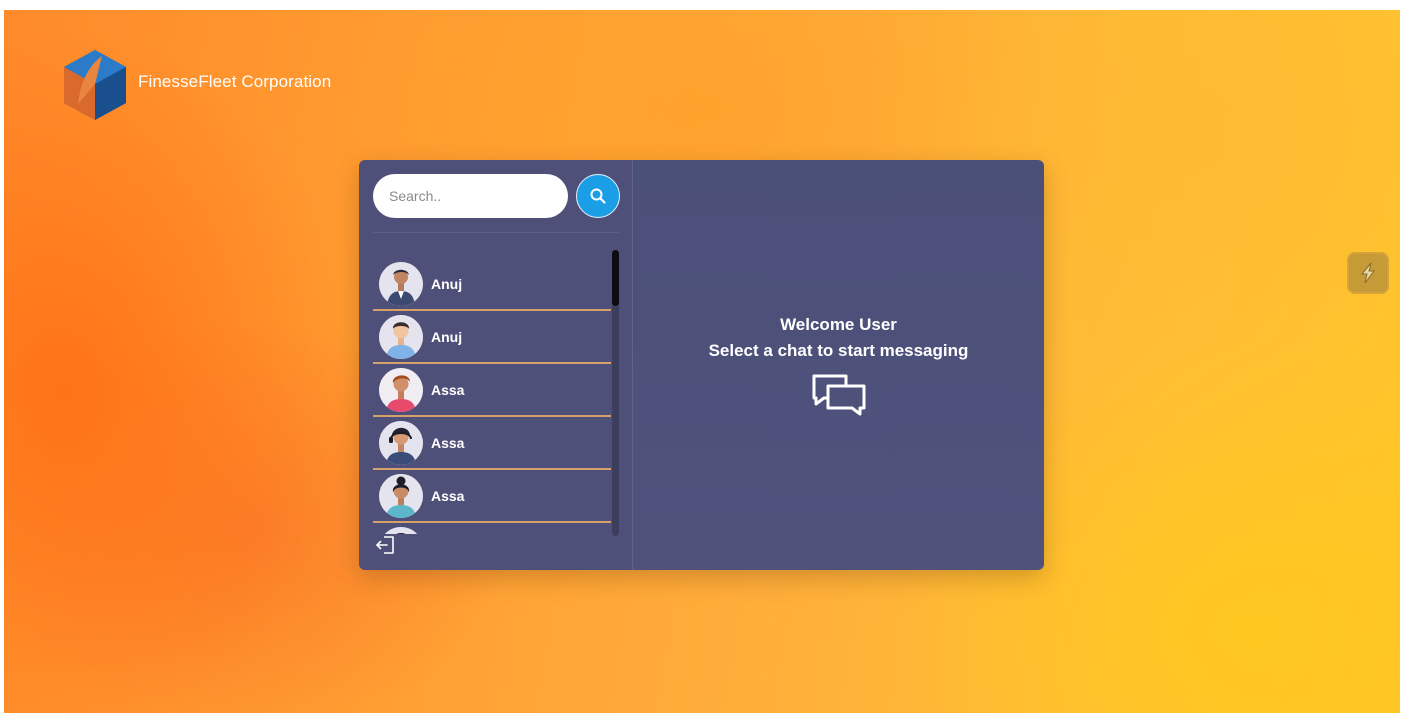 The height and width of the screenshot is (713, 1405). I want to click on logout-icon, so click(385, 545).